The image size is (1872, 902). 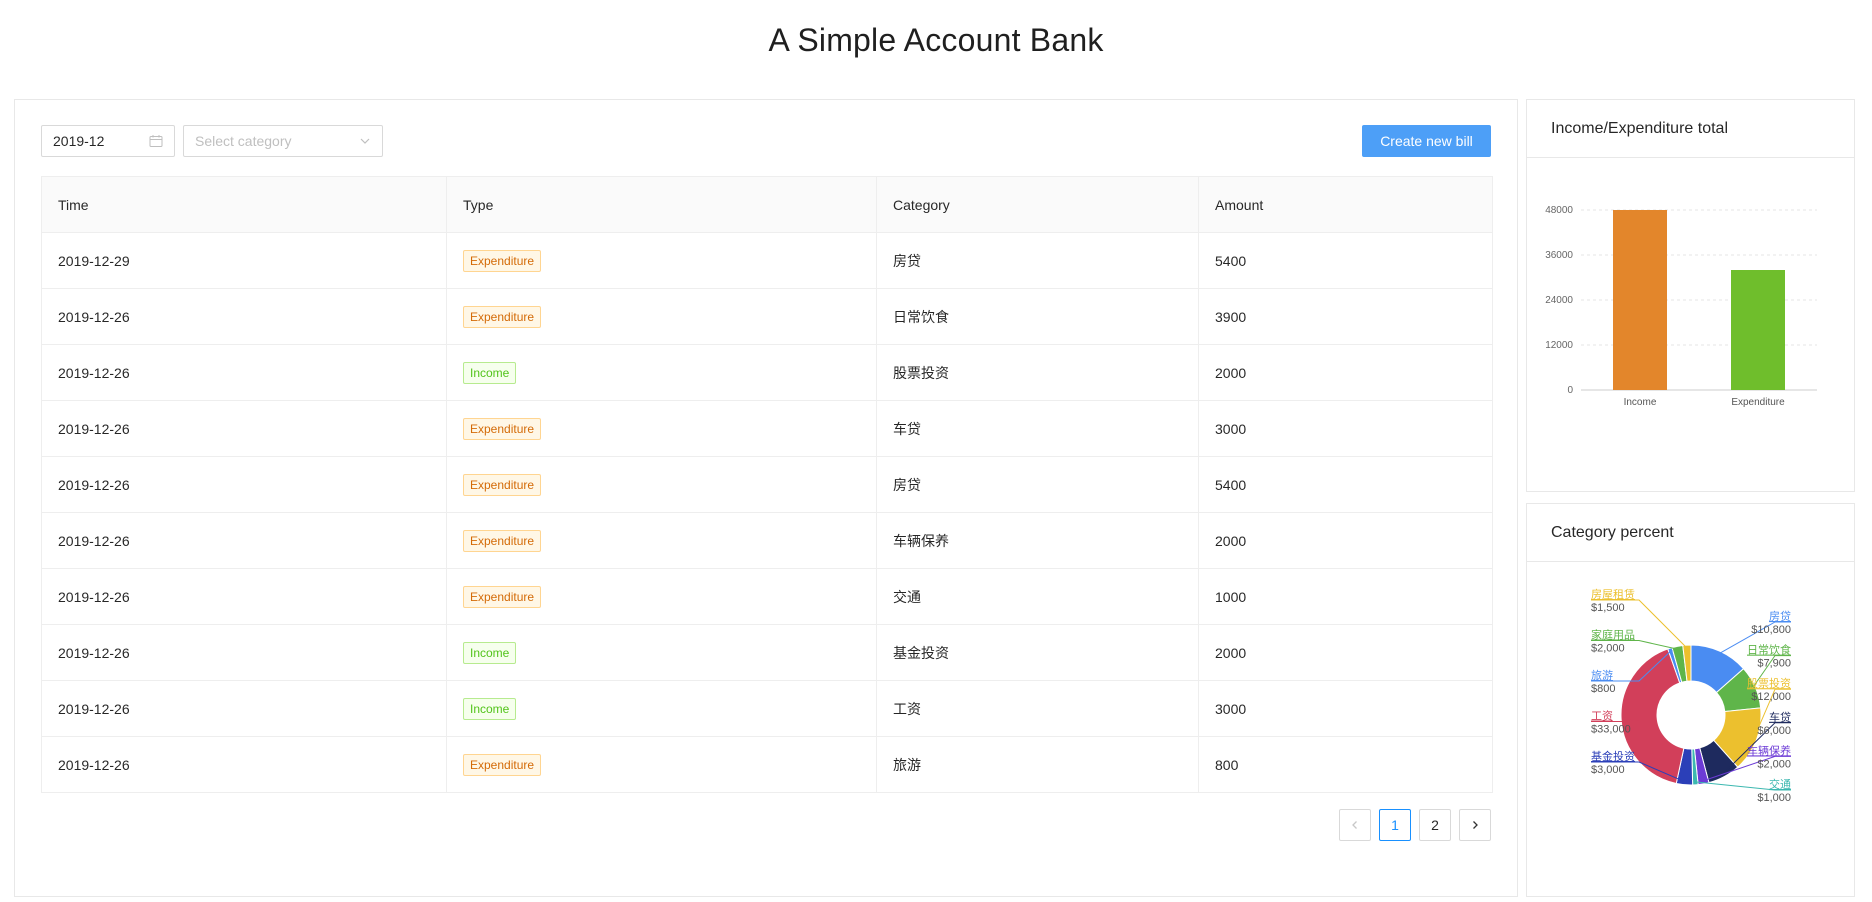 I want to click on page-1-button: 1, so click(x=1395, y=825).